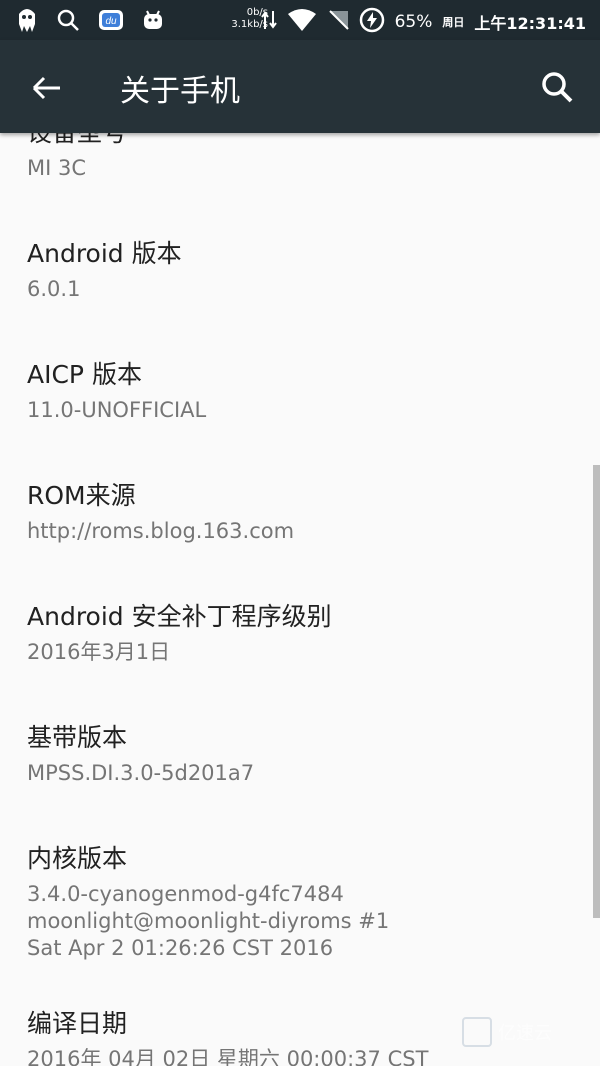 The image size is (600, 1066). I want to click on svg-text: du, so click(111, 21).